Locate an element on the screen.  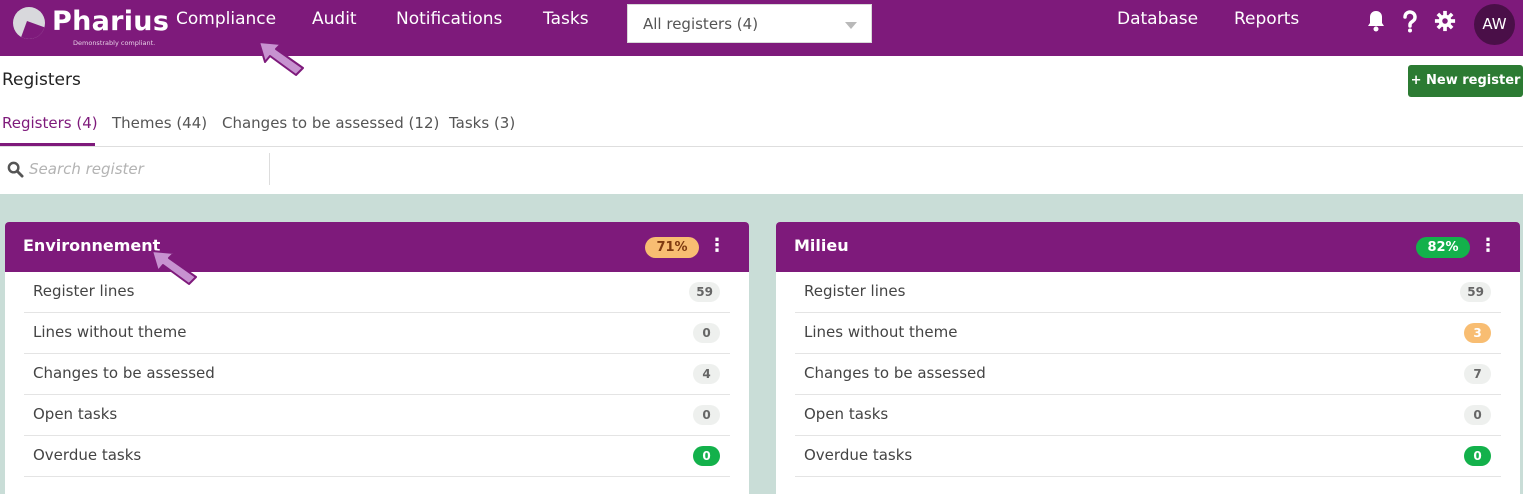
register-select: All registers (4) is located at coordinates (749, 23).